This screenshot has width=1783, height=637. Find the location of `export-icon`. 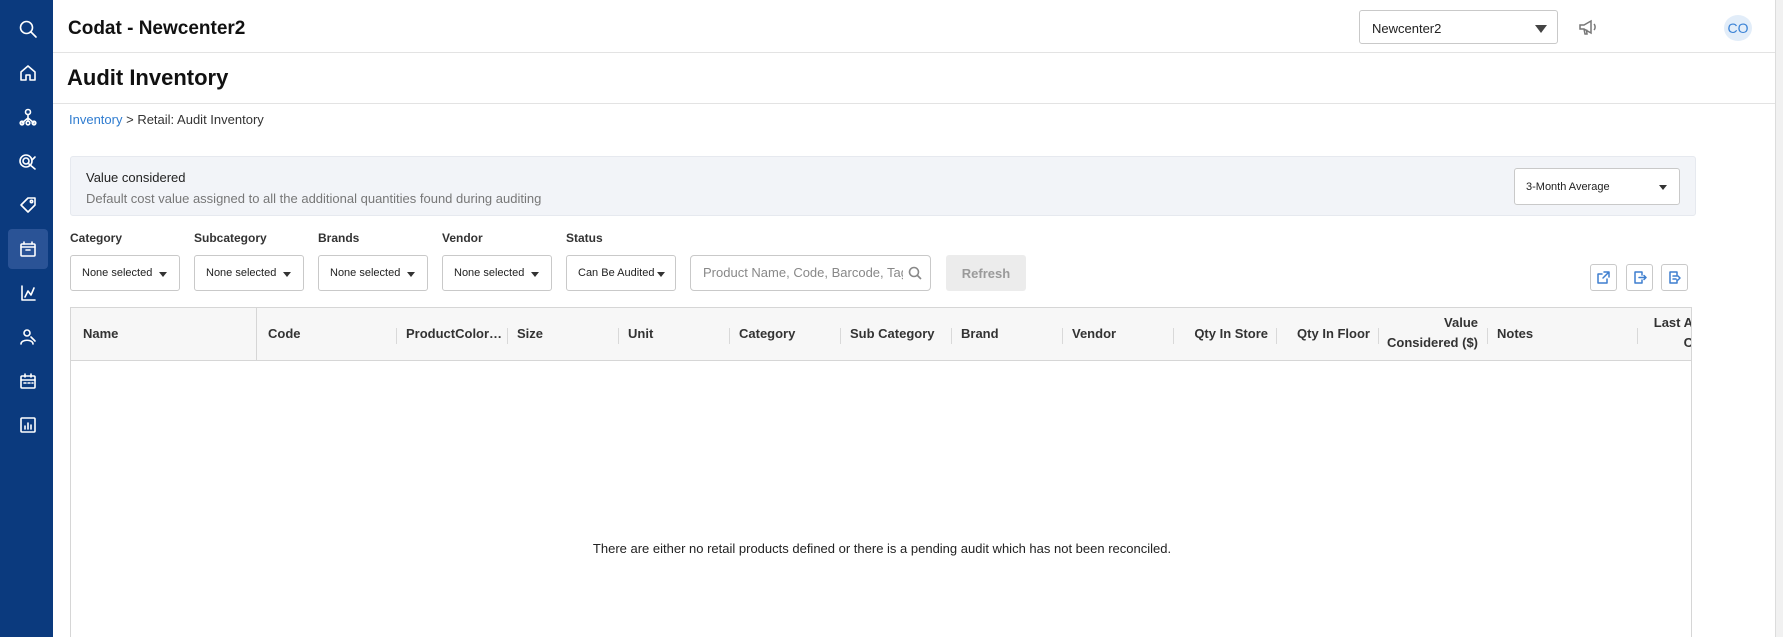

export-icon is located at coordinates (1675, 277).